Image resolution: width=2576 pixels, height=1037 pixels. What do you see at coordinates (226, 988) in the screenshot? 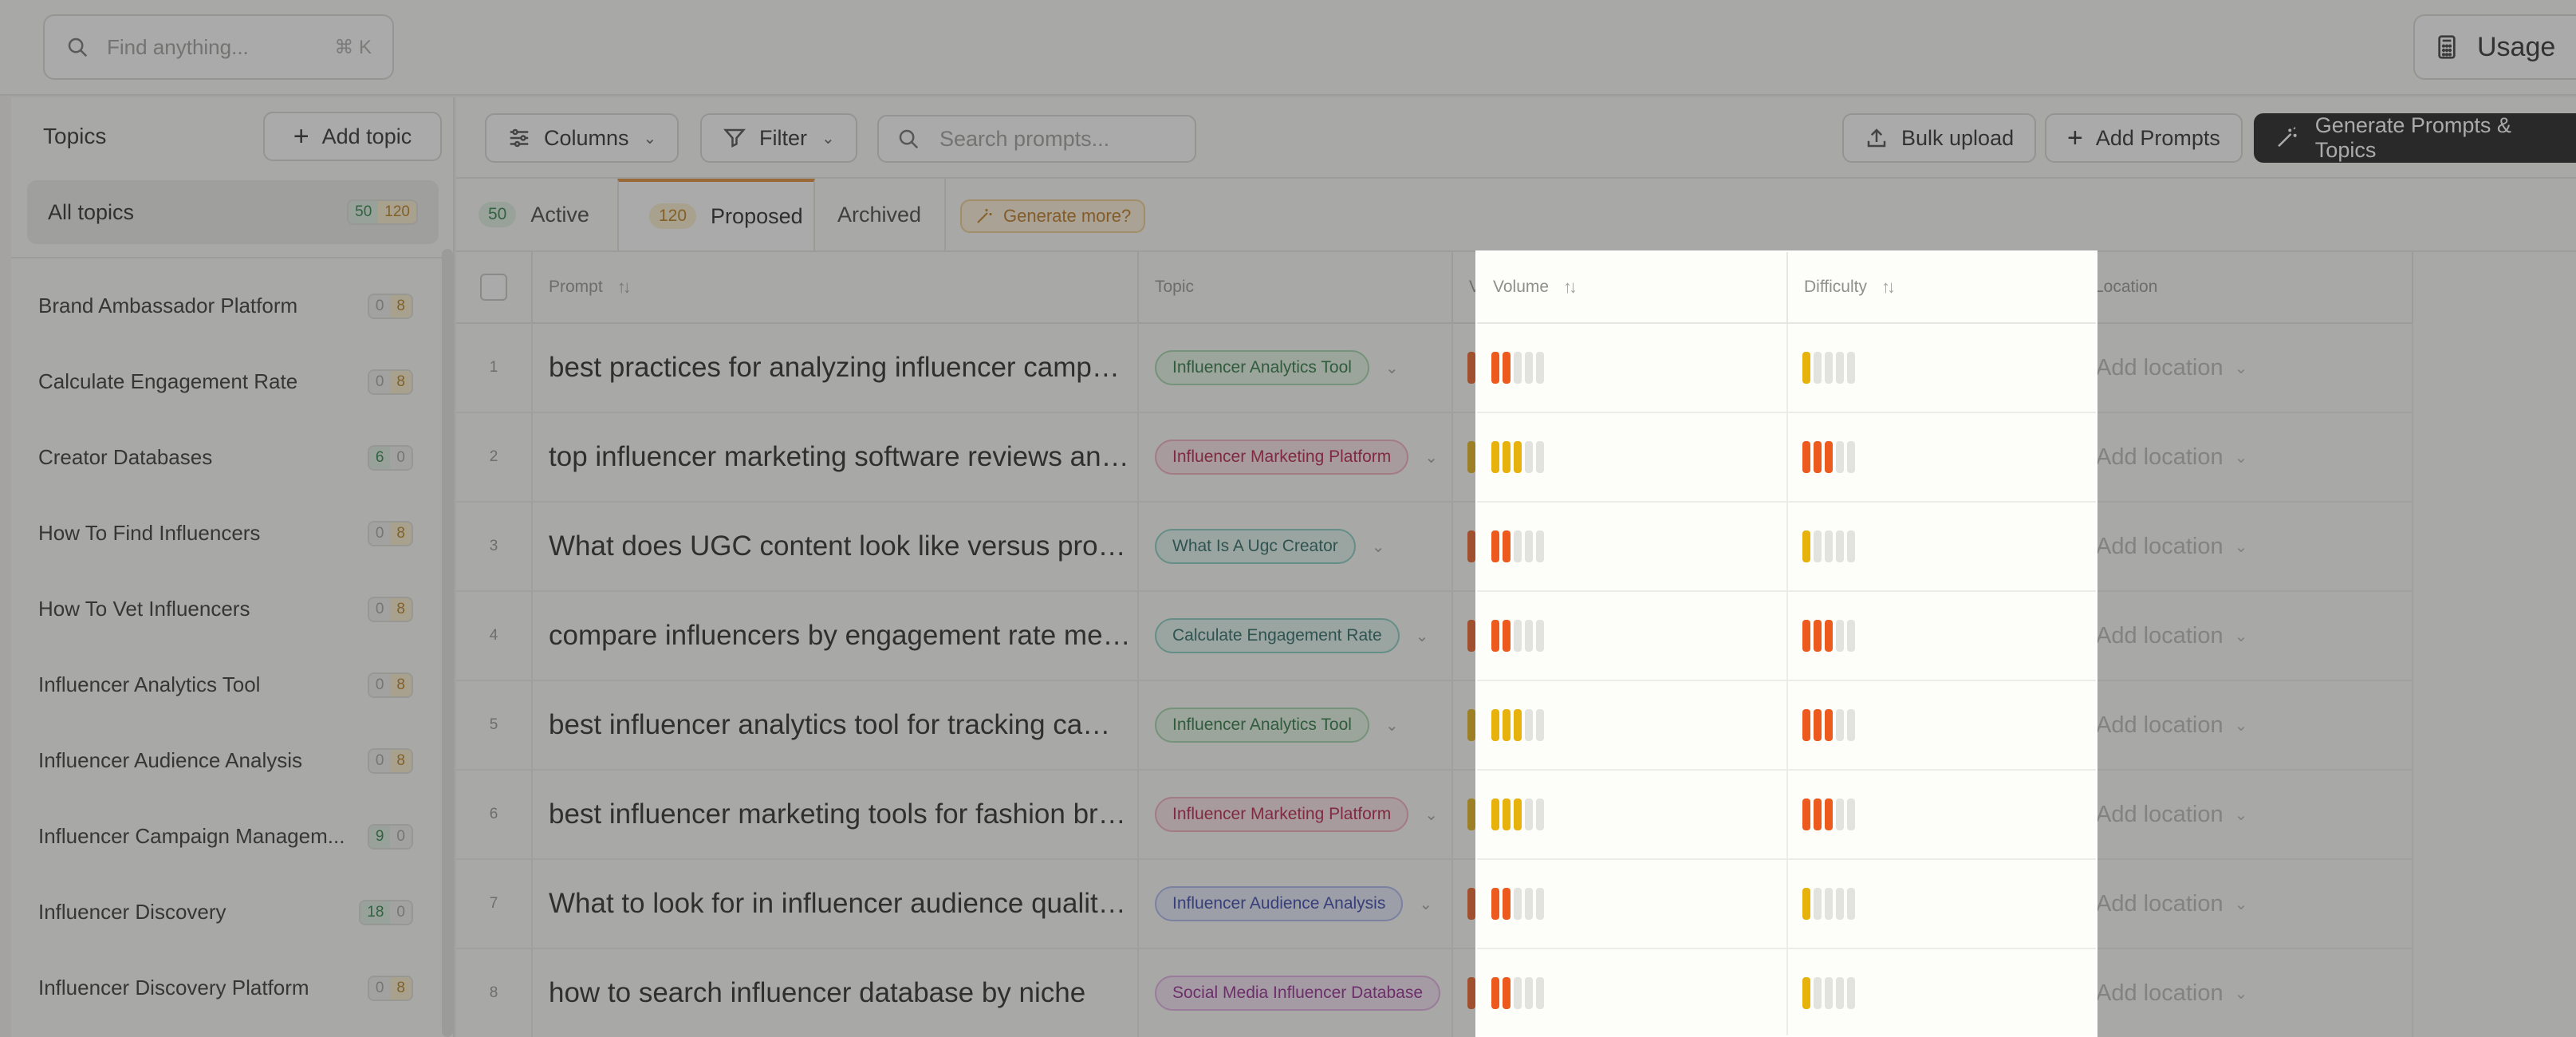
I see `sidebar-topic-item: Influencer Discovery Platform 0 8` at bounding box center [226, 988].